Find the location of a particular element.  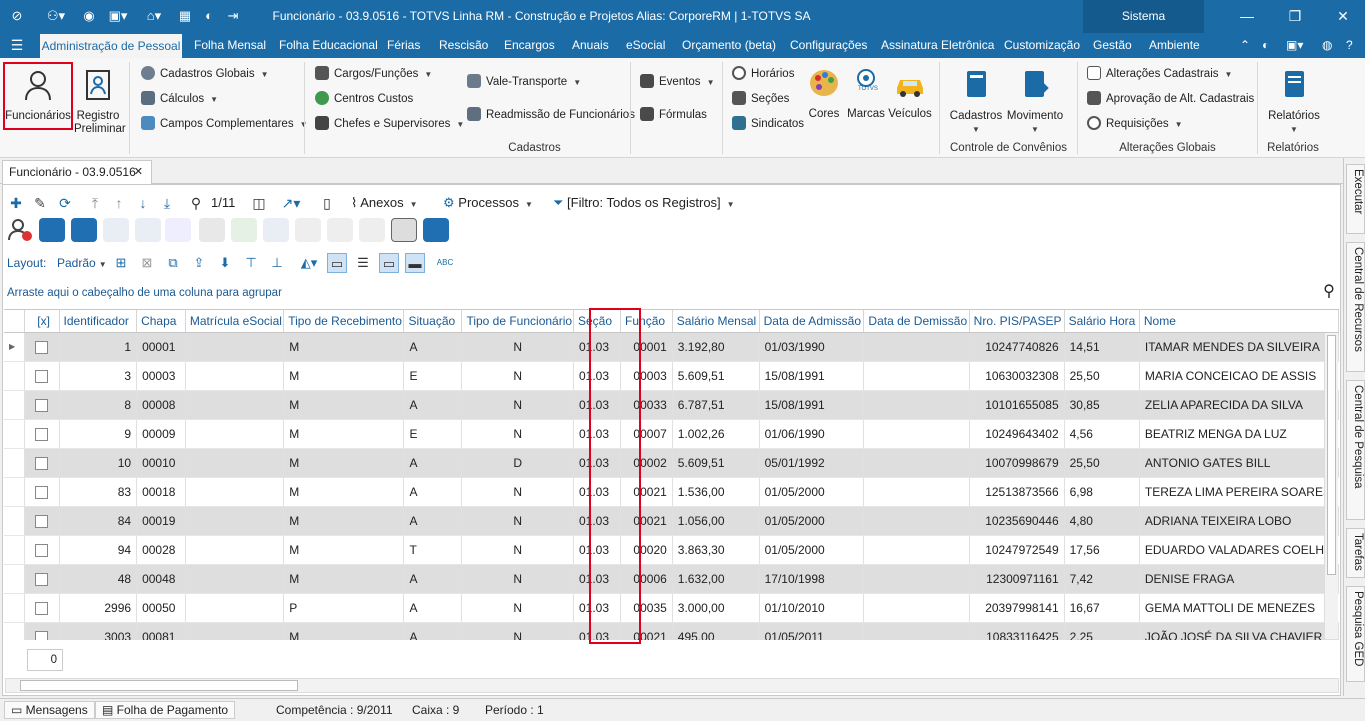

tab-anuais: Anuais is located at coordinates (590, 45).